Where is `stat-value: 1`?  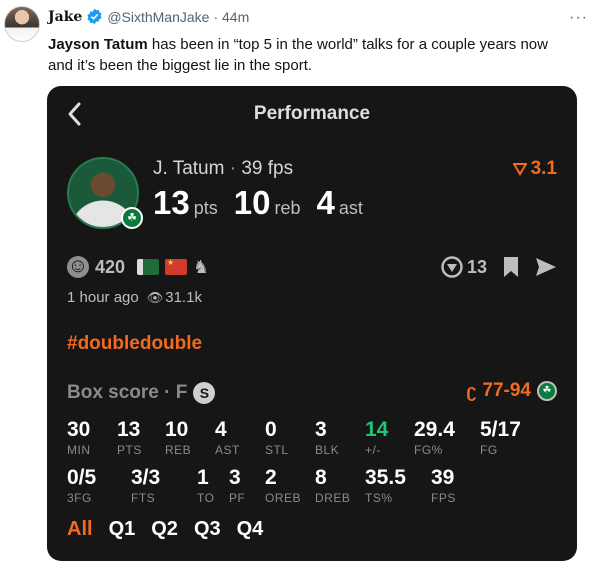 stat-value: 1 is located at coordinates (203, 477).